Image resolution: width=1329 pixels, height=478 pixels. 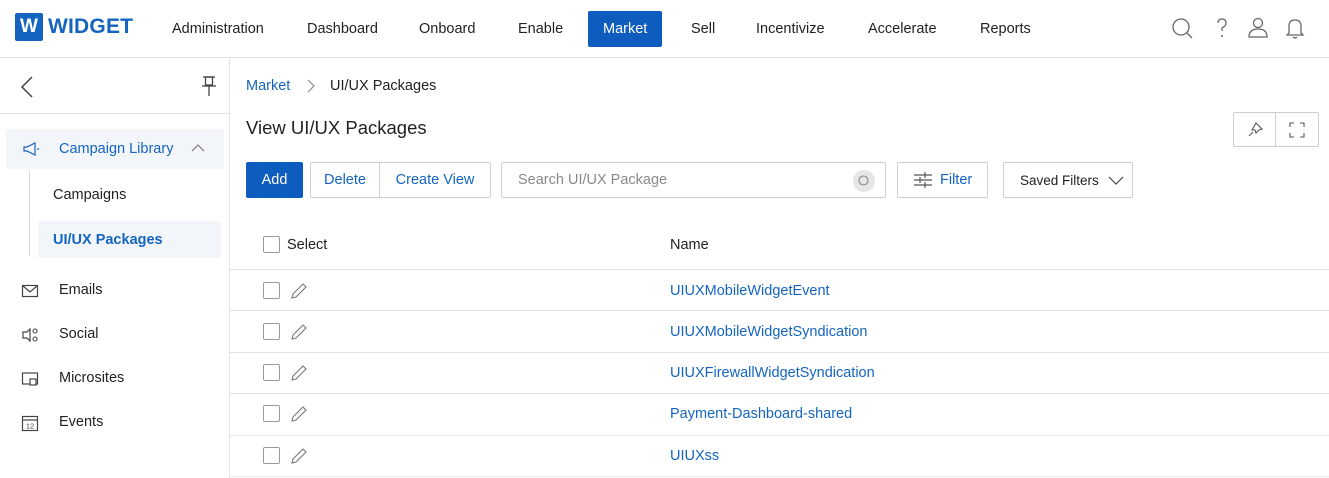 I want to click on nav-reports: Reports, so click(x=1005, y=29).